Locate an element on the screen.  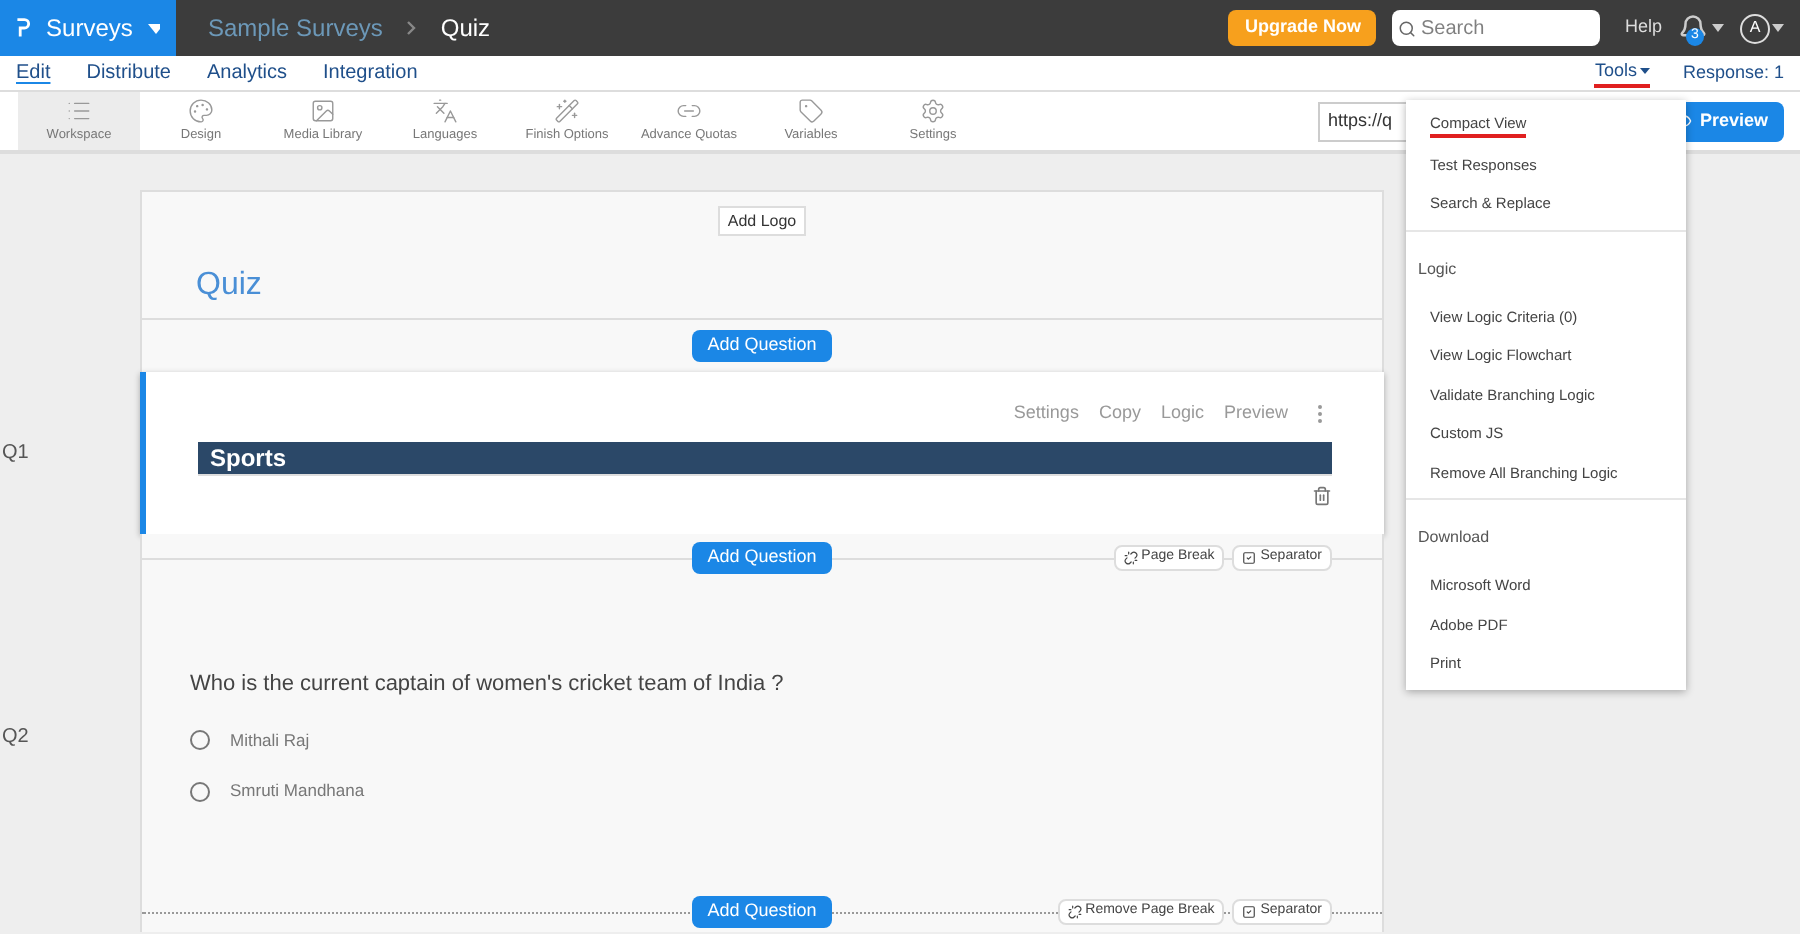
search-field: Search is located at coordinates (1496, 28).